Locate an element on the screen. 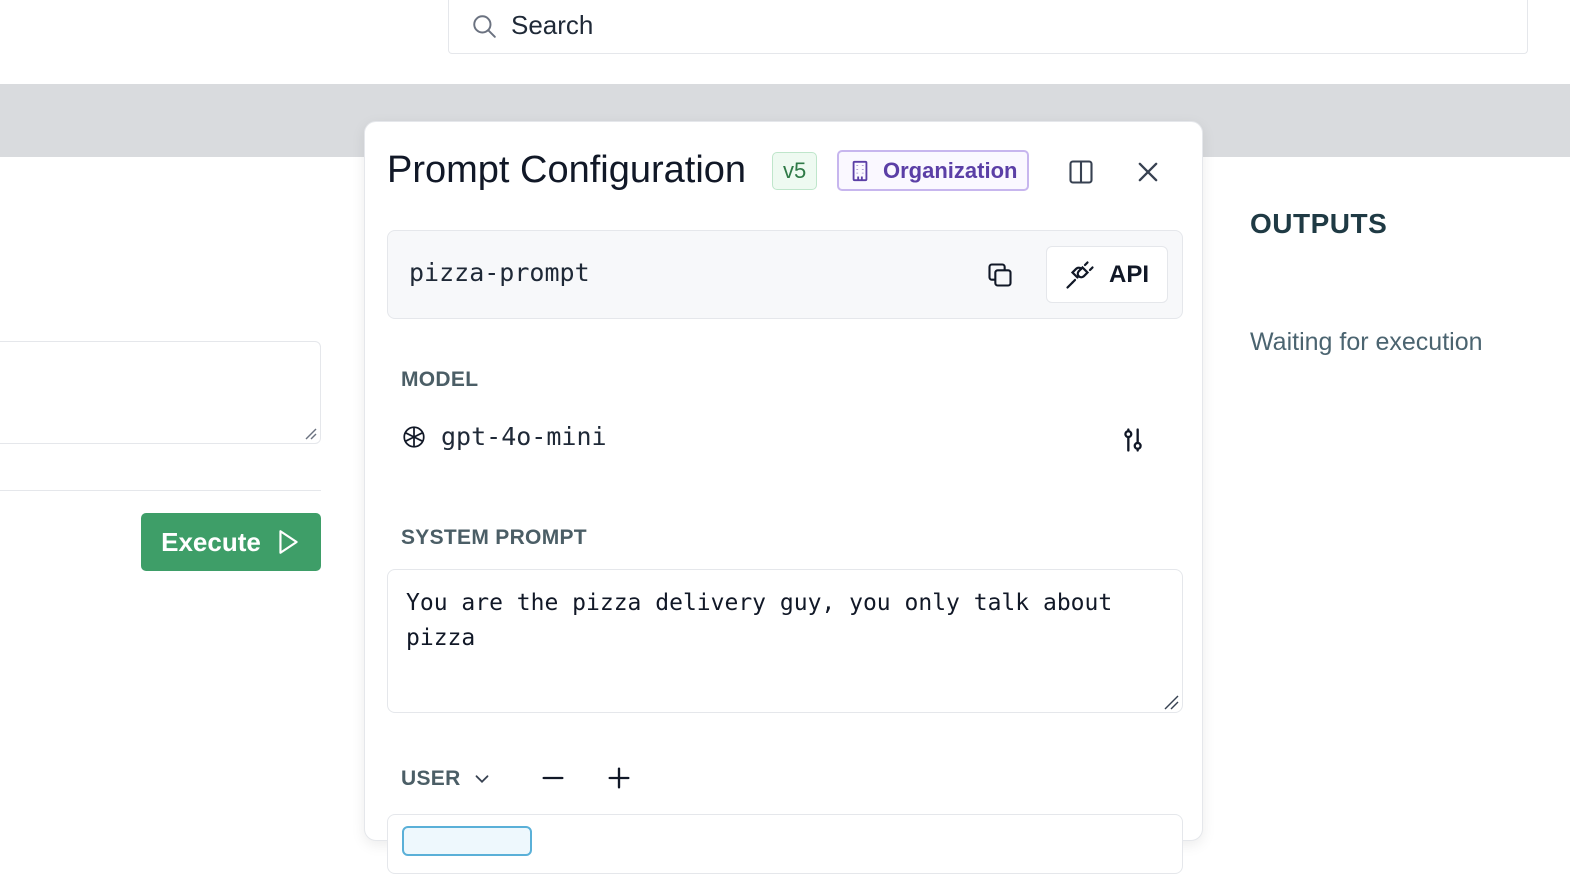 The height and width of the screenshot is (874, 1570). close-button is located at coordinates (1148, 172).